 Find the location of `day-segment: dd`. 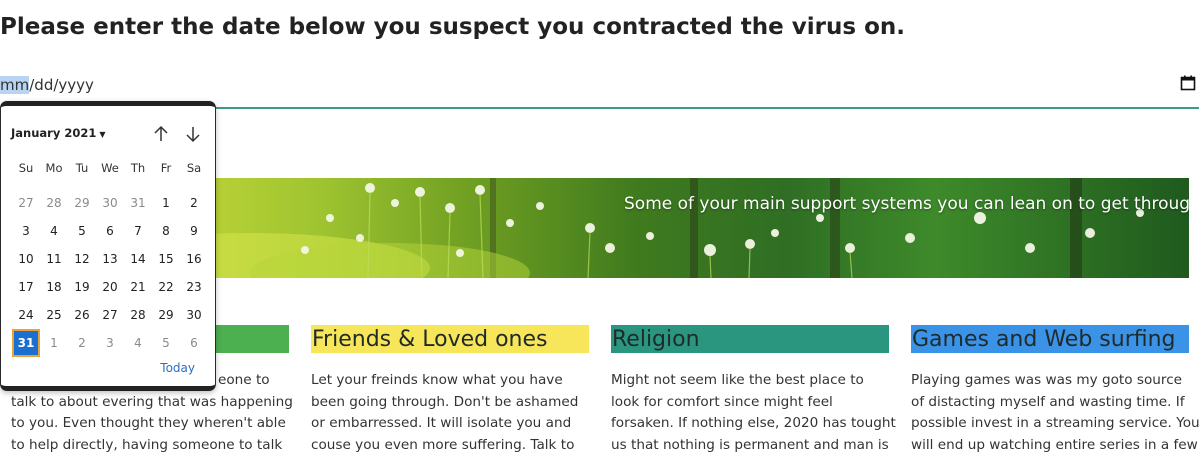

day-segment: dd is located at coordinates (43, 85).